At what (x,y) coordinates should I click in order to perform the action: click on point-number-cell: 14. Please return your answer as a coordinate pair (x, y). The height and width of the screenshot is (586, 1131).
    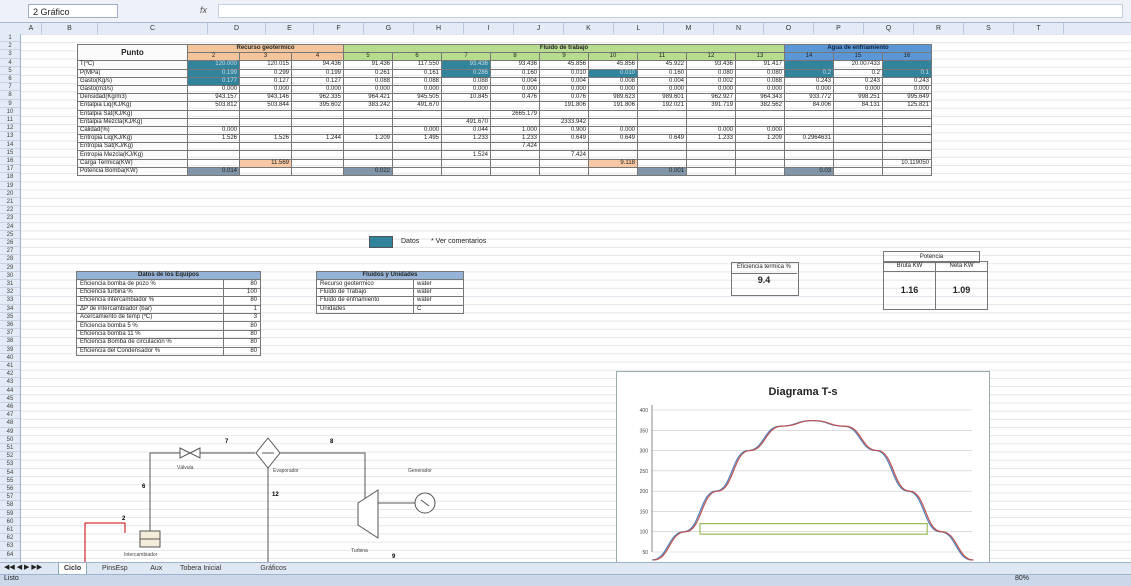
    Looking at the image, I should click on (809, 57).